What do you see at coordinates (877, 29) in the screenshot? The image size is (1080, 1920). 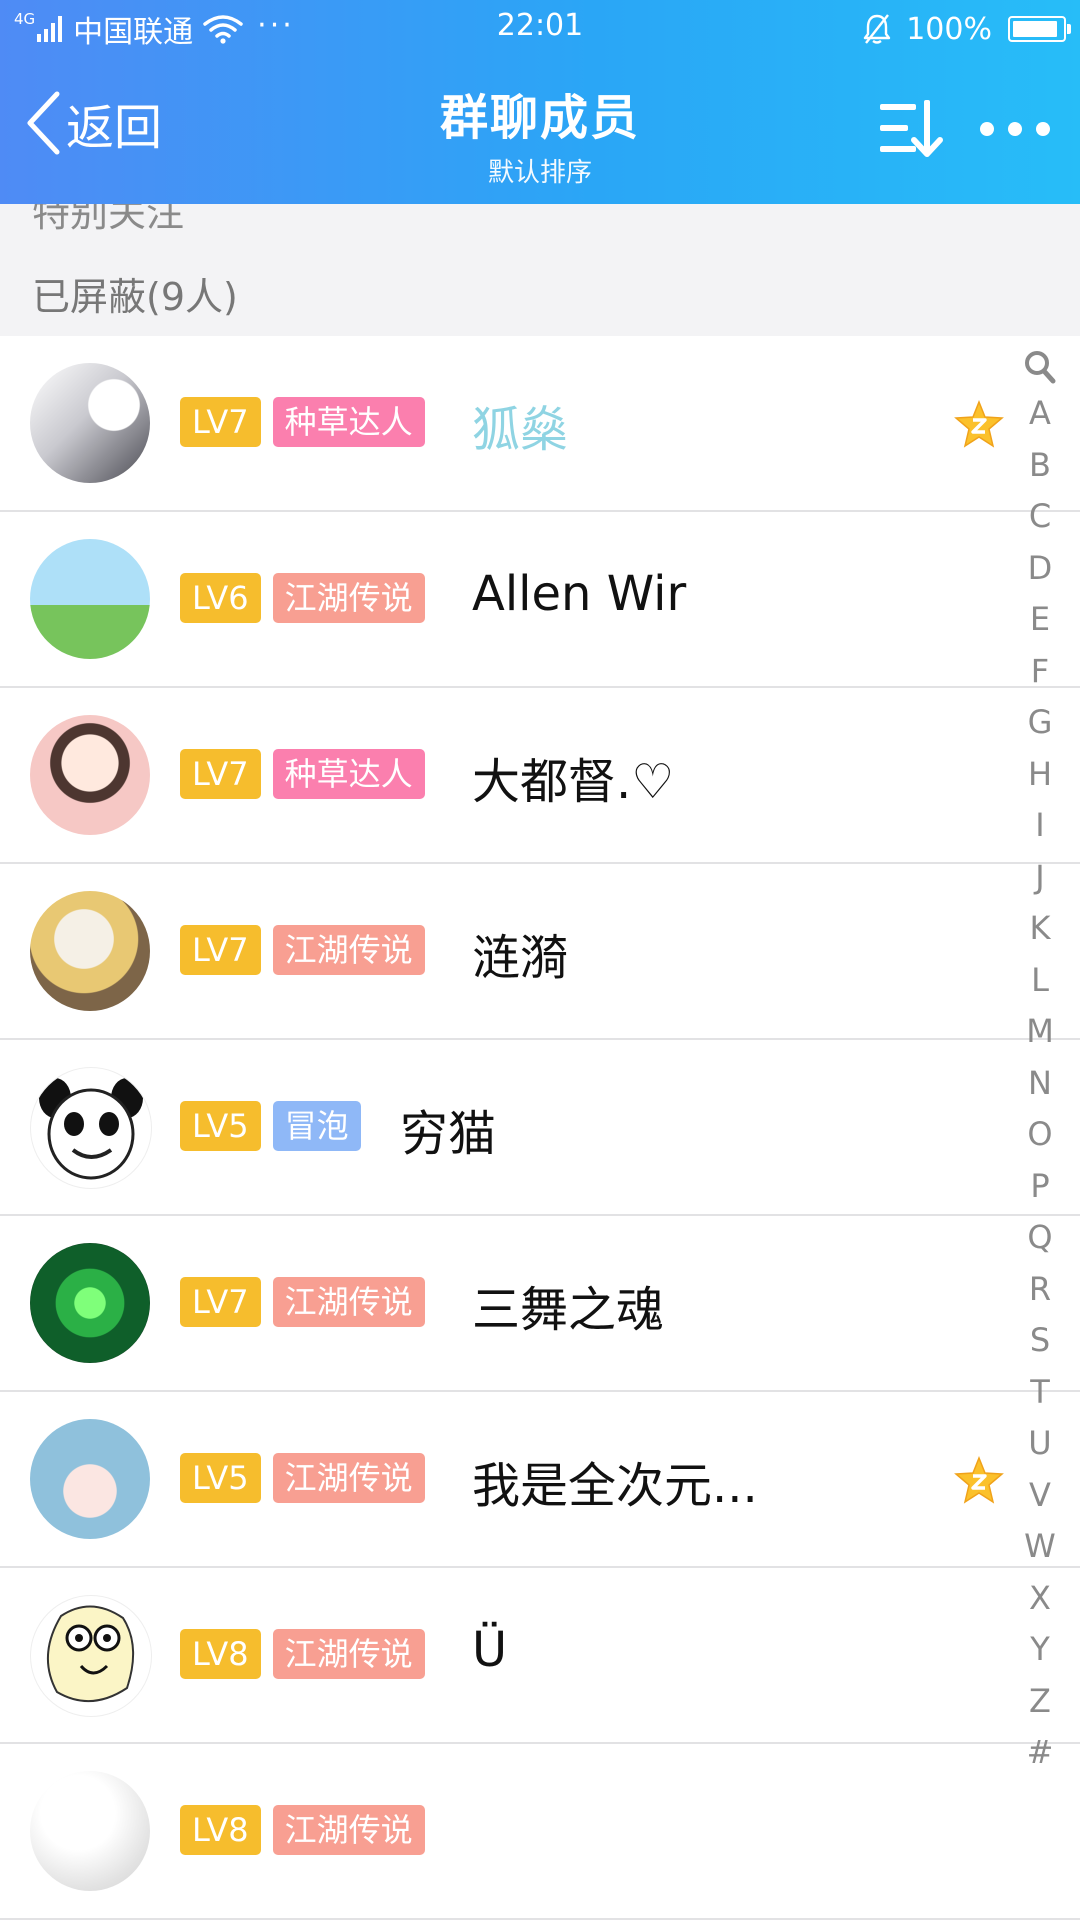 I see `mute-bell-icon` at bounding box center [877, 29].